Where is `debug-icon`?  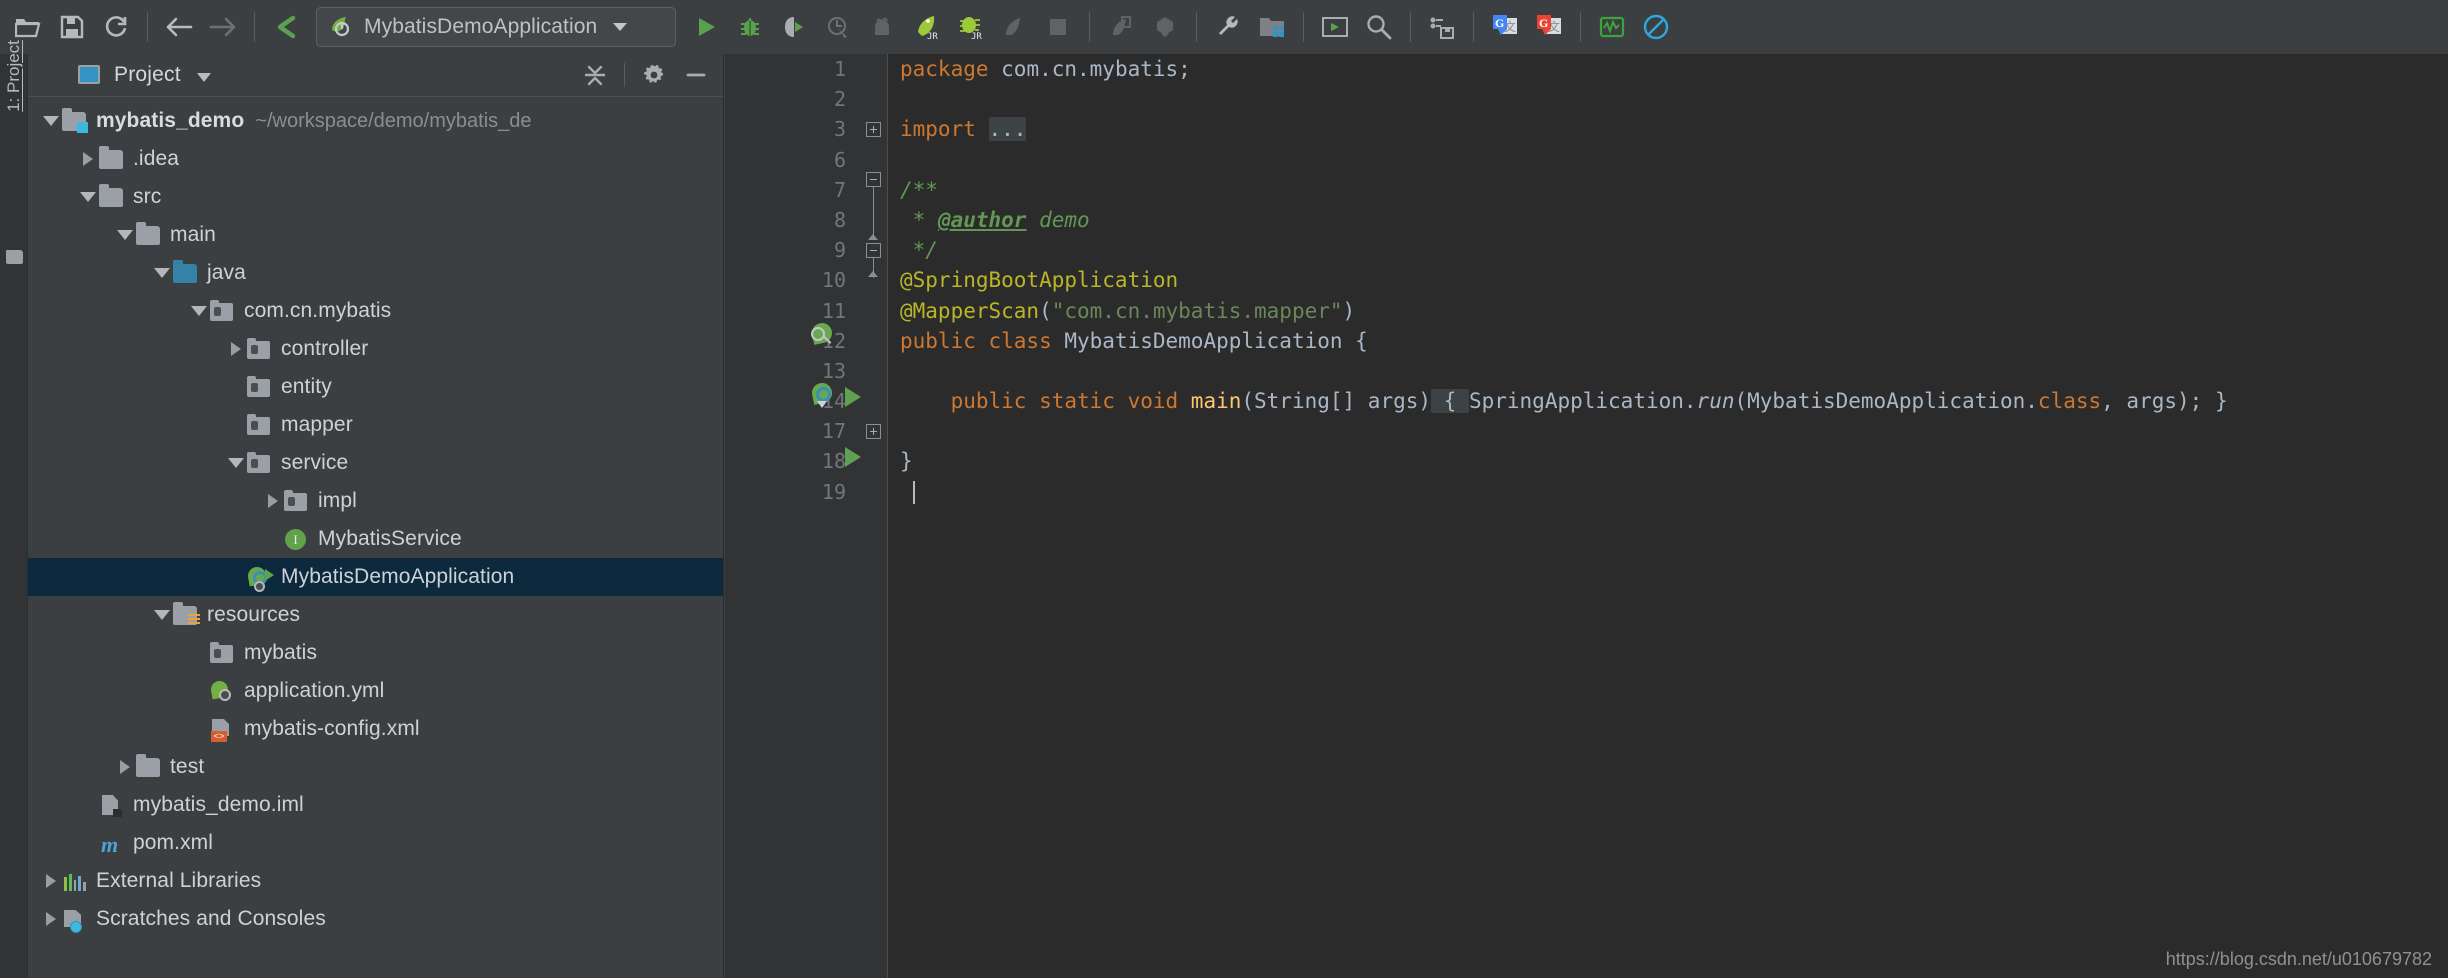 debug-icon is located at coordinates (750, 27).